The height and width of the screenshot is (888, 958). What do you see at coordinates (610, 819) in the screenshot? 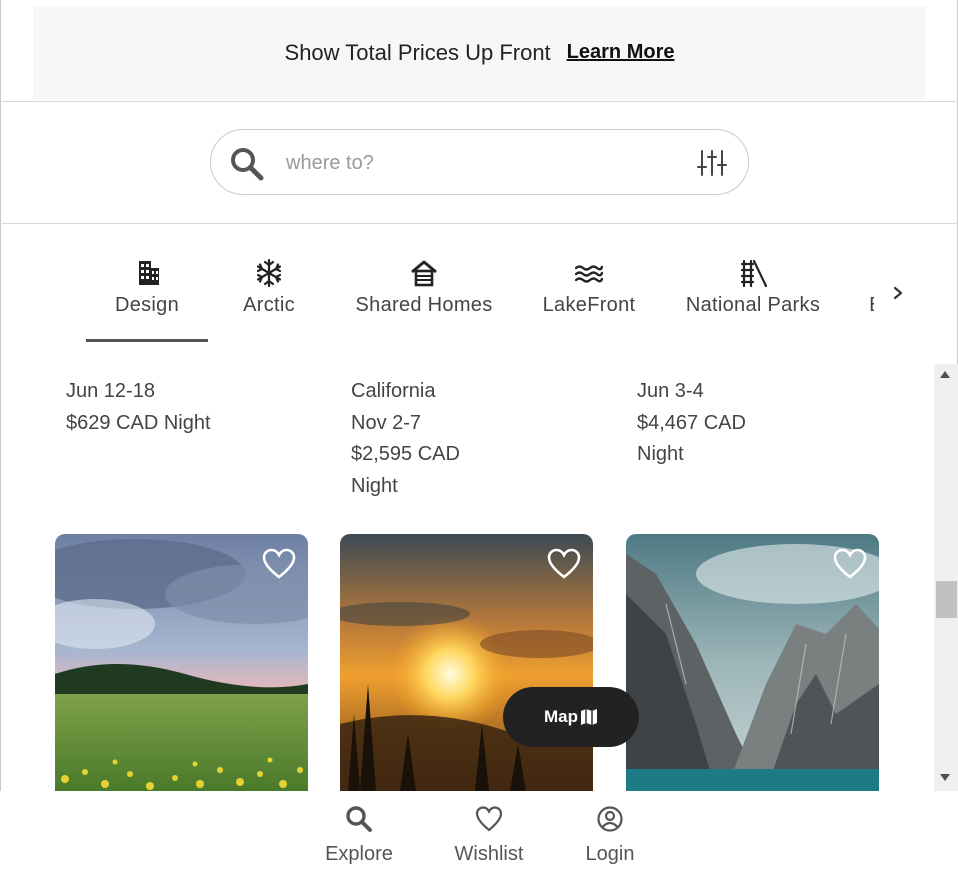
I see `user-circle-icon` at bounding box center [610, 819].